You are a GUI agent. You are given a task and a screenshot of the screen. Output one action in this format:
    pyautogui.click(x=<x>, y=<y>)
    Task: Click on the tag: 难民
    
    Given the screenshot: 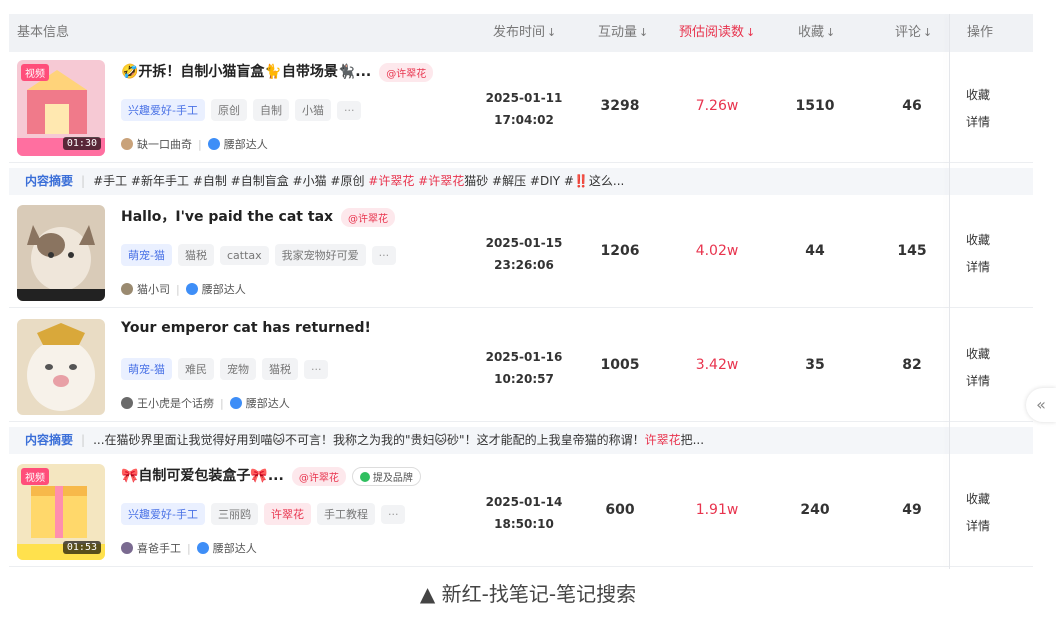 What is the action you would take?
    pyautogui.click(x=195, y=369)
    